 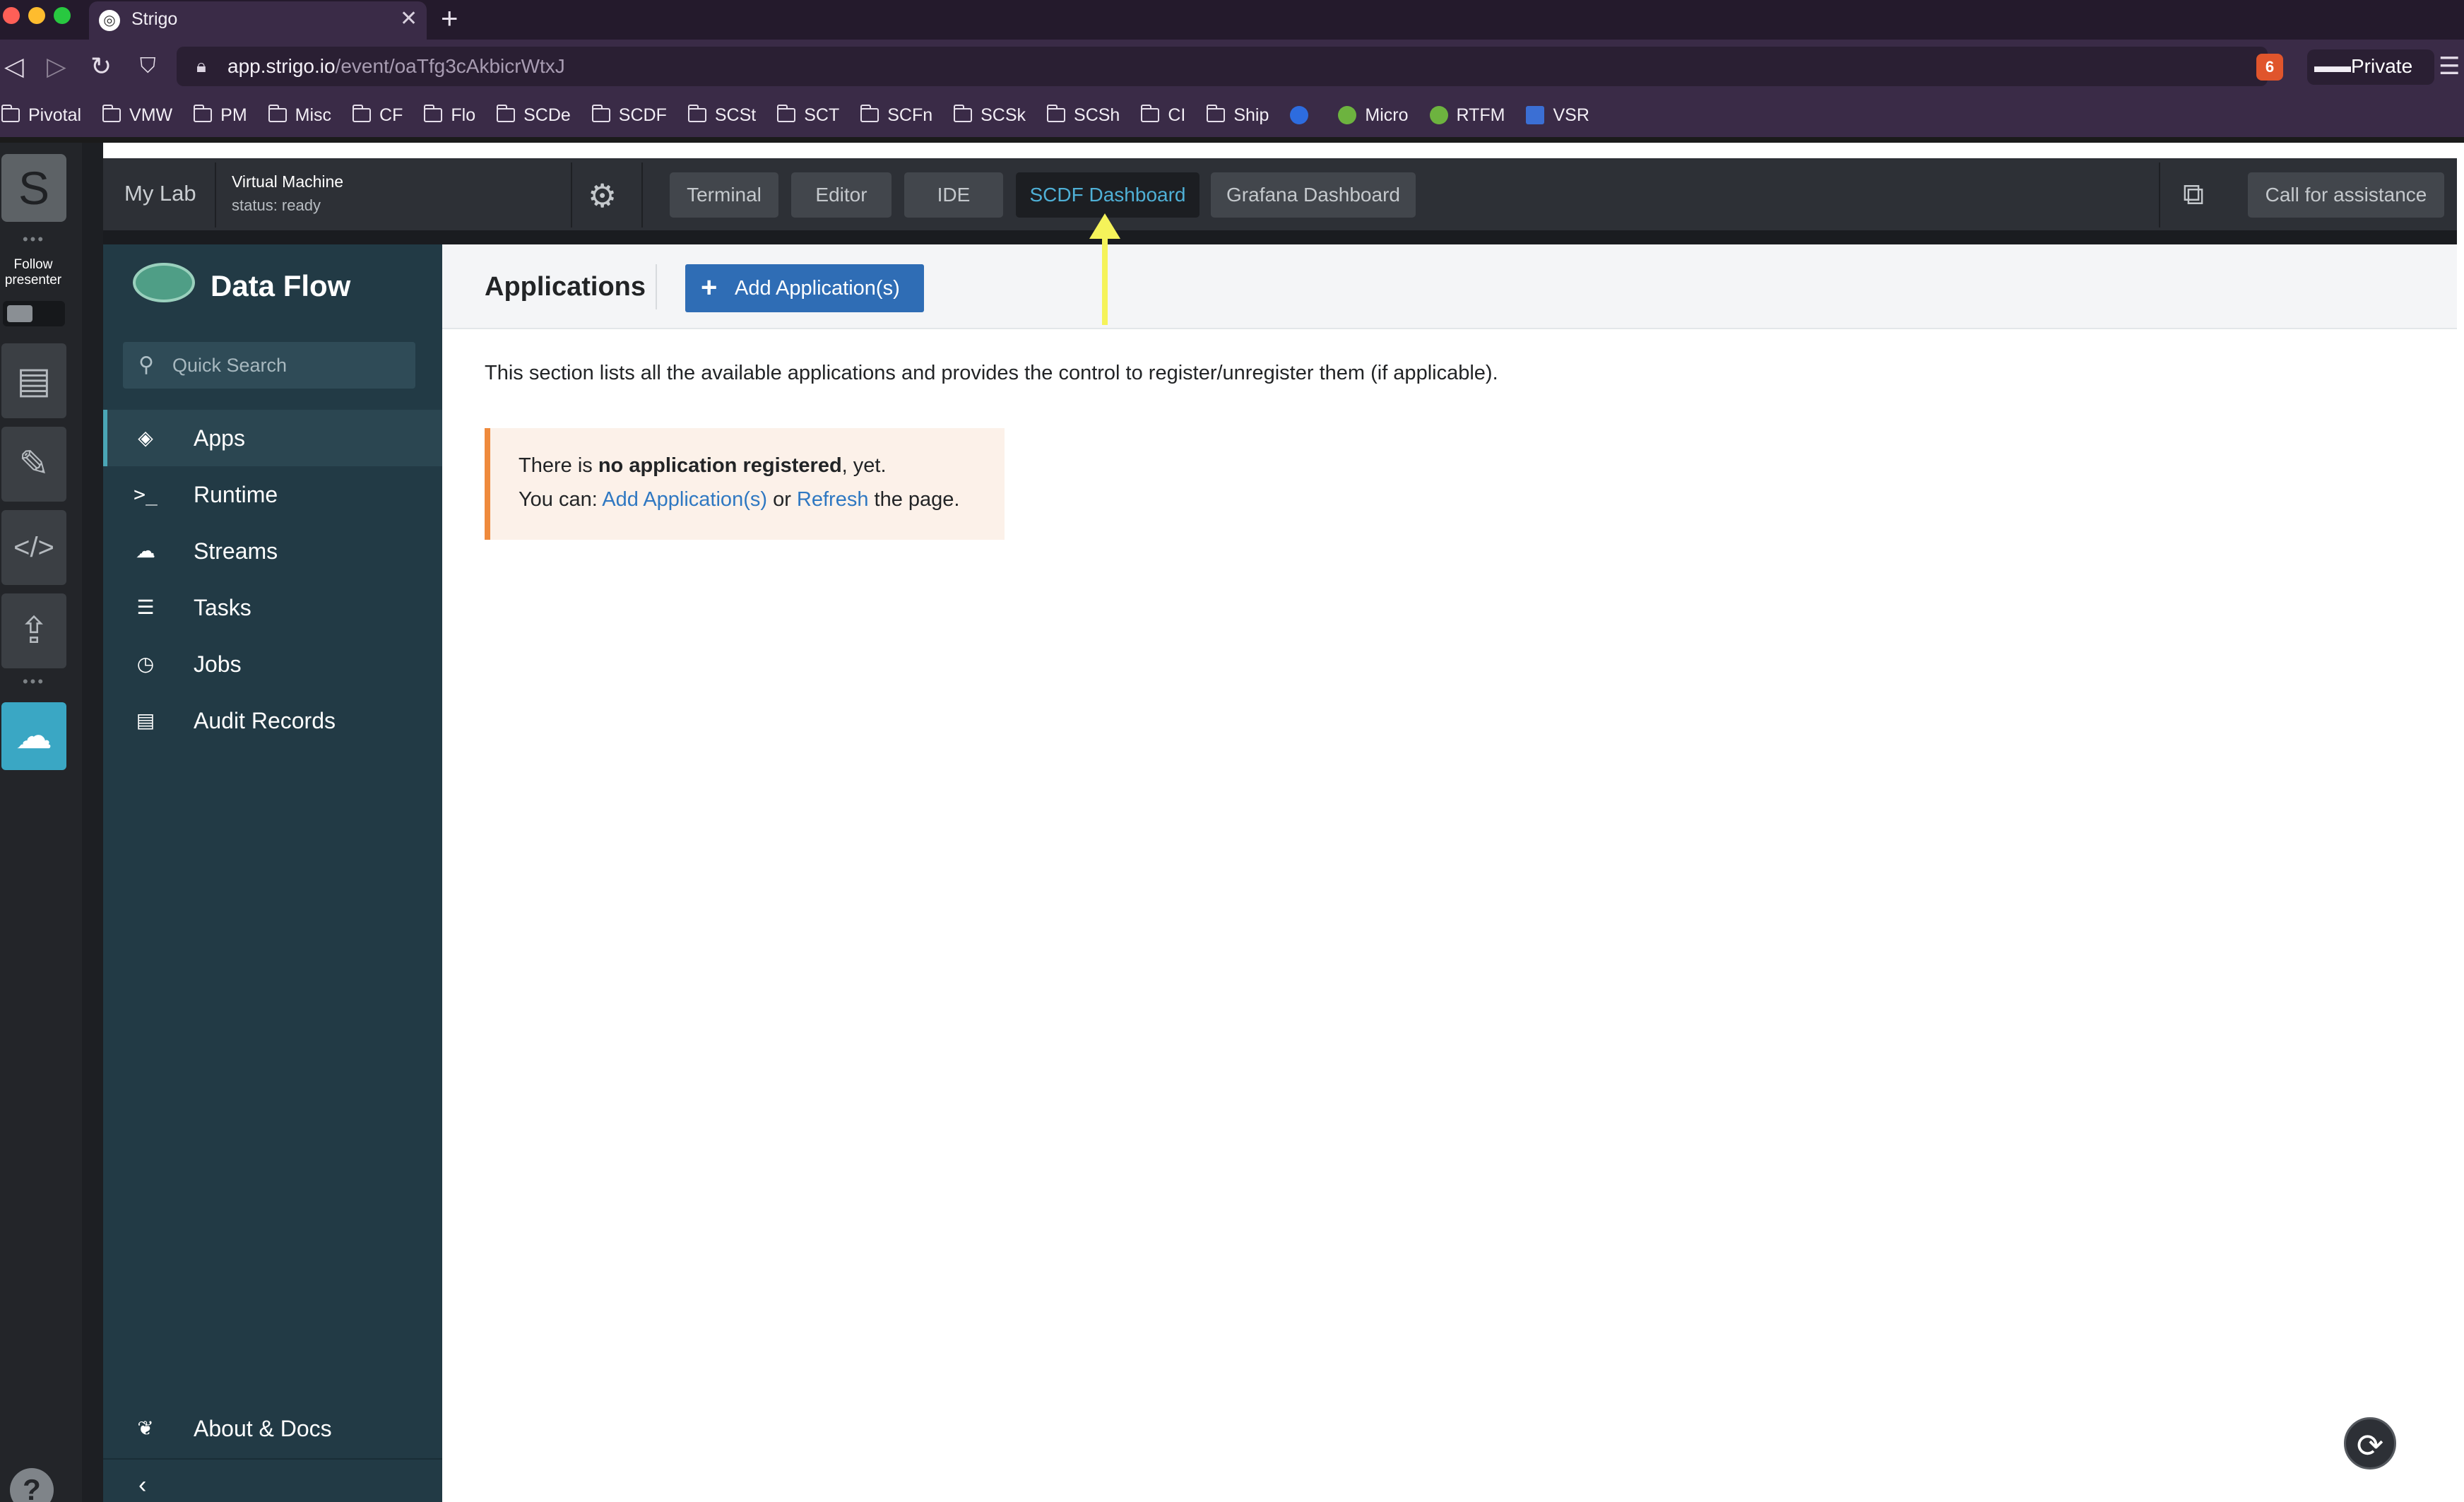 I want to click on window-close-button, so click(x=11, y=15).